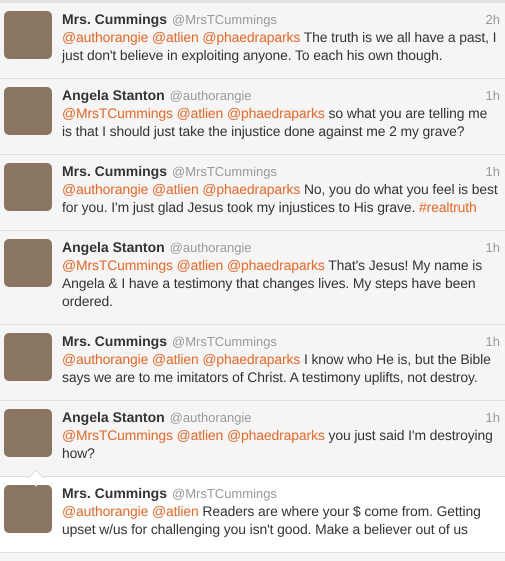 This screenshot has width=505, height=561. Describe the element at coordinates (280, 198) in the screenshot. I see `tweet-text: @authorangie @atlien @phaedraparks No, you do what you feel is best for you. I'm just glad Jesus took my injustices to His grave. #realtruth` at that location.